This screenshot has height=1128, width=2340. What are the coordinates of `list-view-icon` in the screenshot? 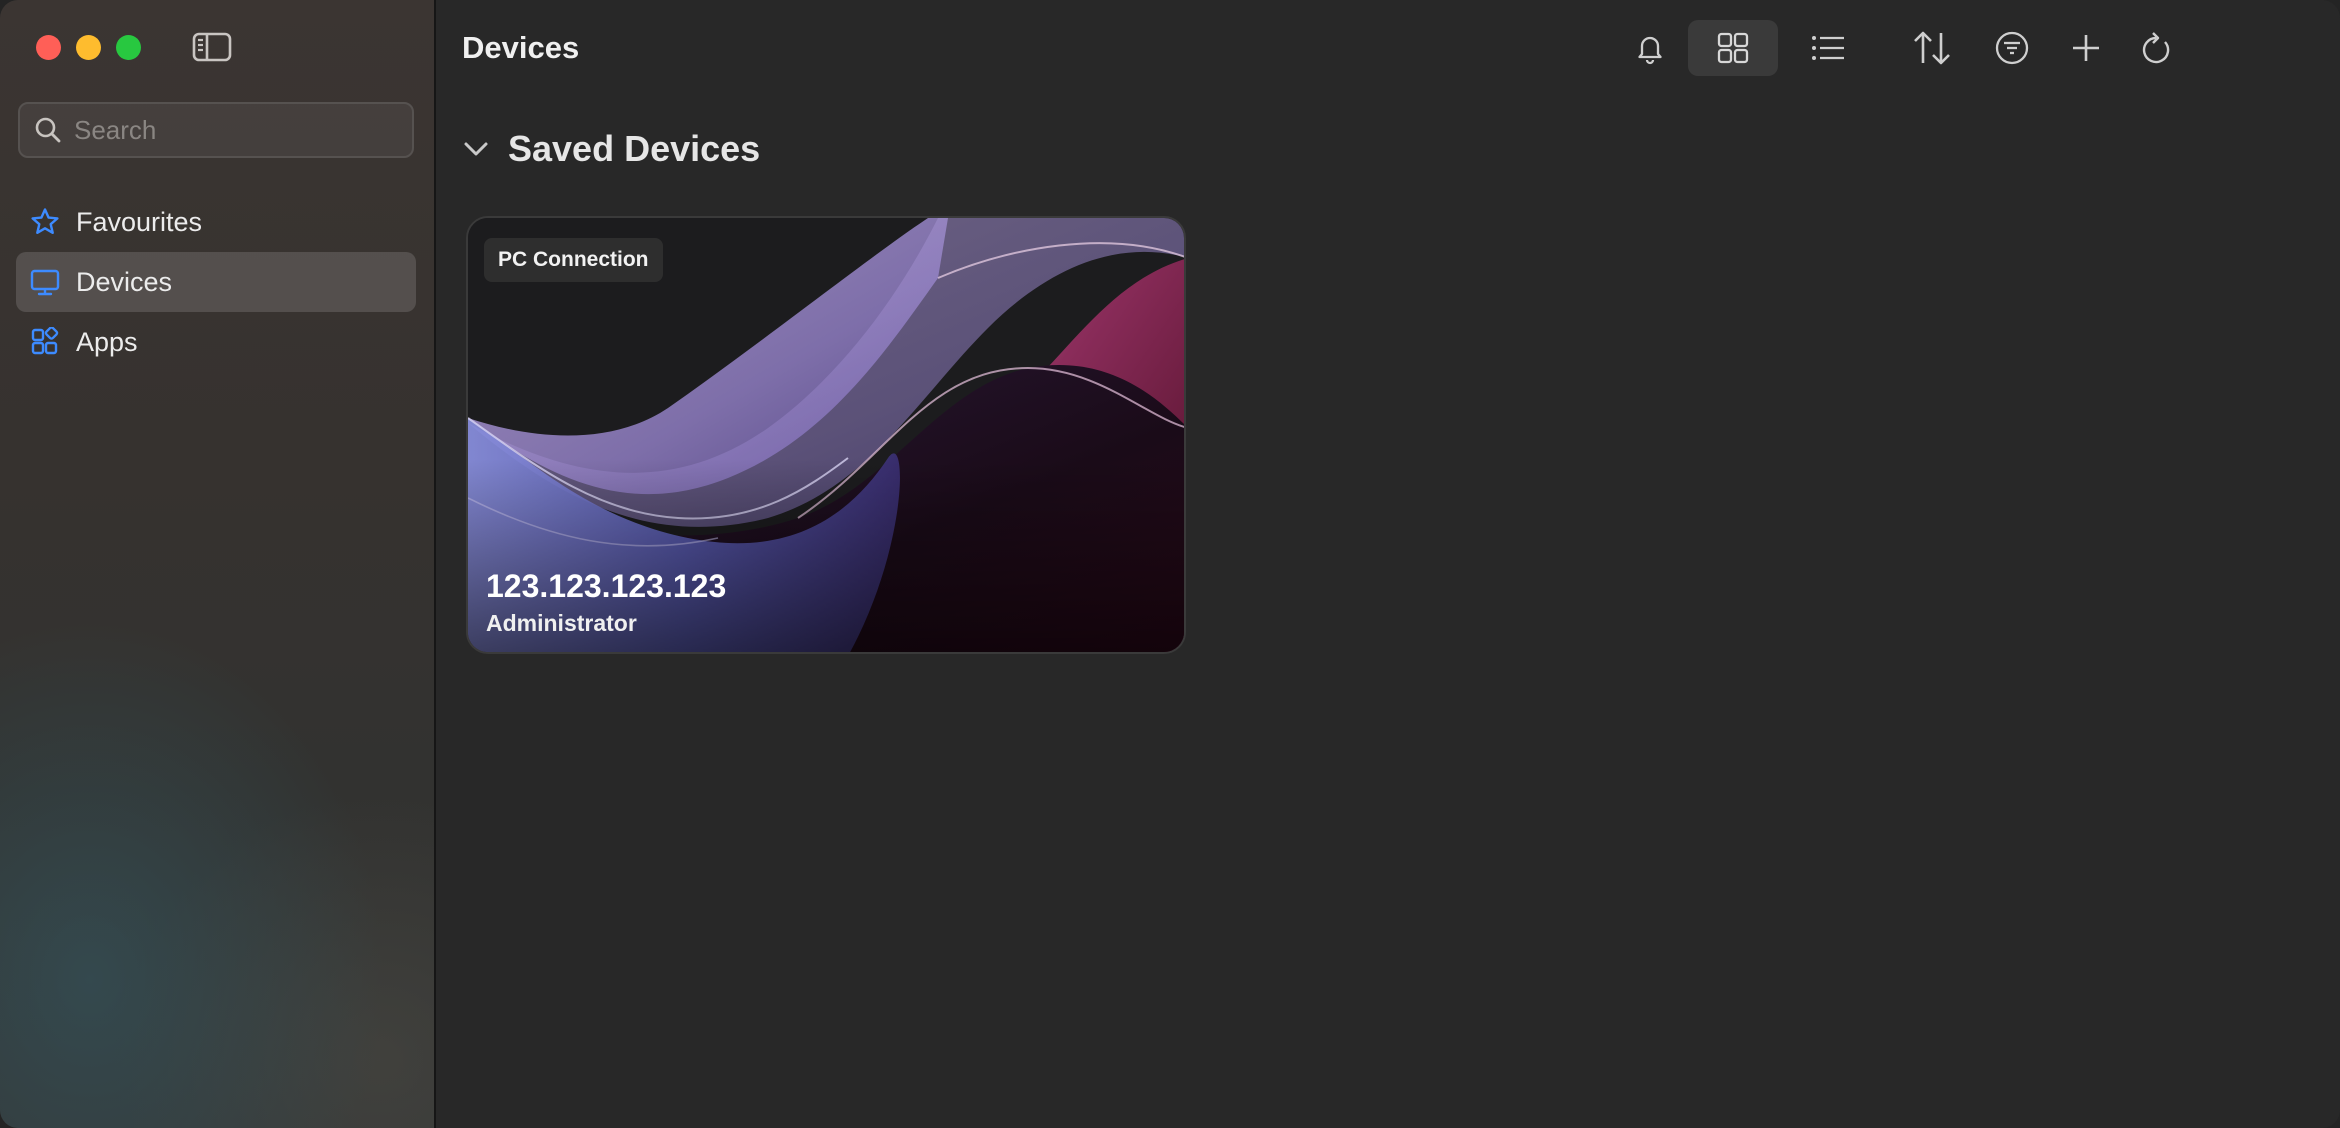 It's located at (1828, 48).